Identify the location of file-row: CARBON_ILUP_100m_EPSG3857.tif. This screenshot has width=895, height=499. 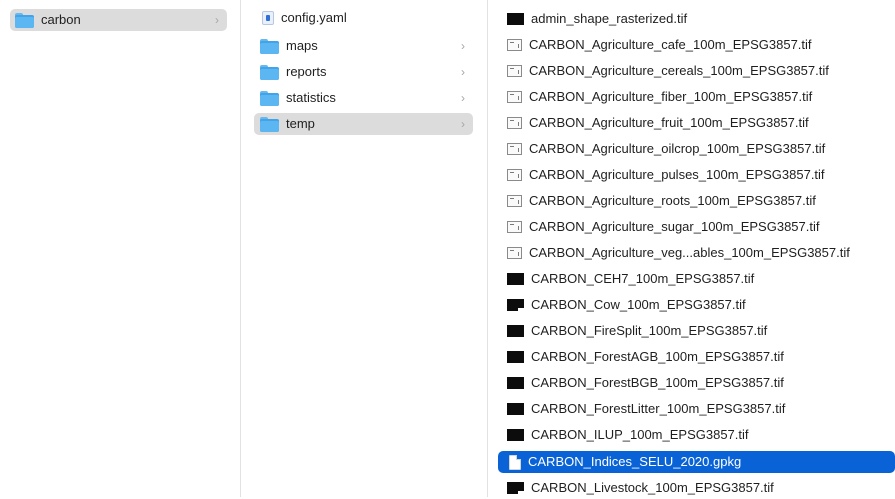
(696, 435).